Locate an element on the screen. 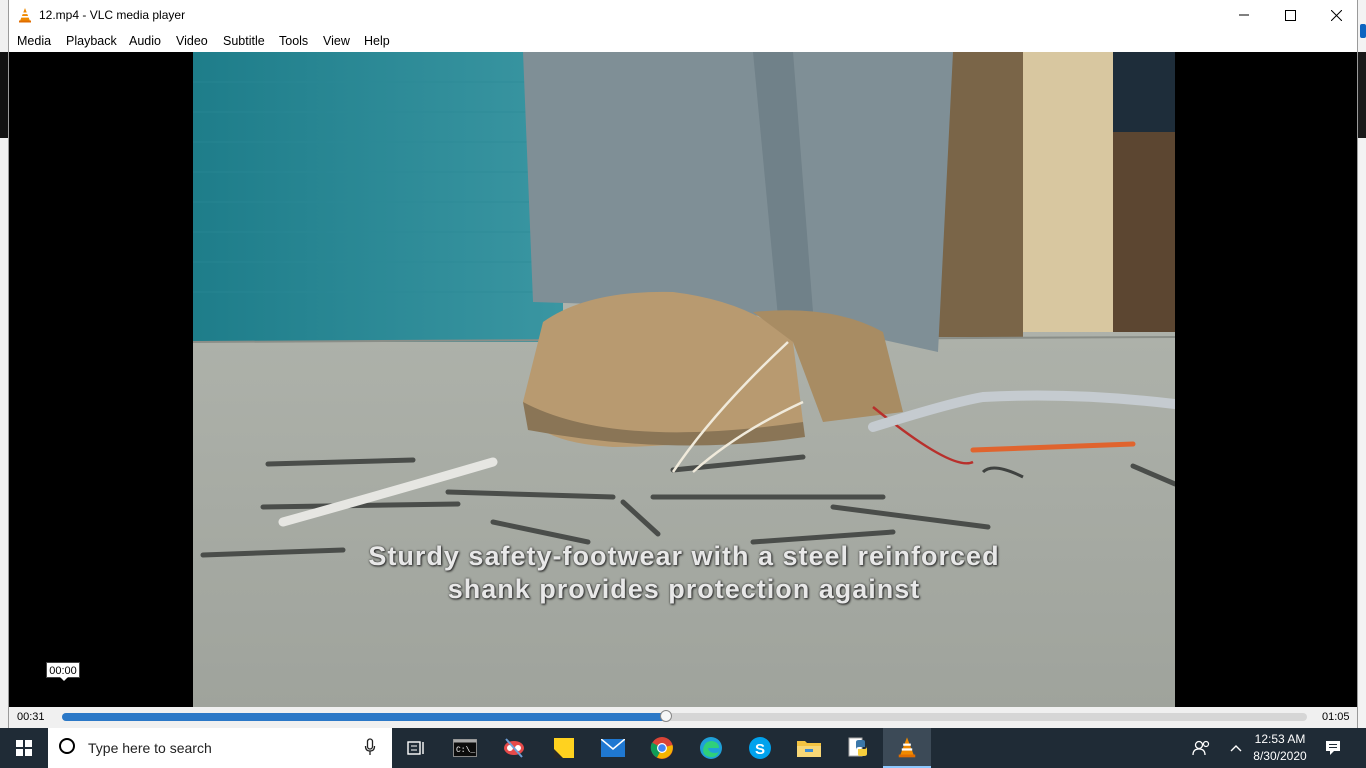  edge-icon is located at coordinates (711, 748).